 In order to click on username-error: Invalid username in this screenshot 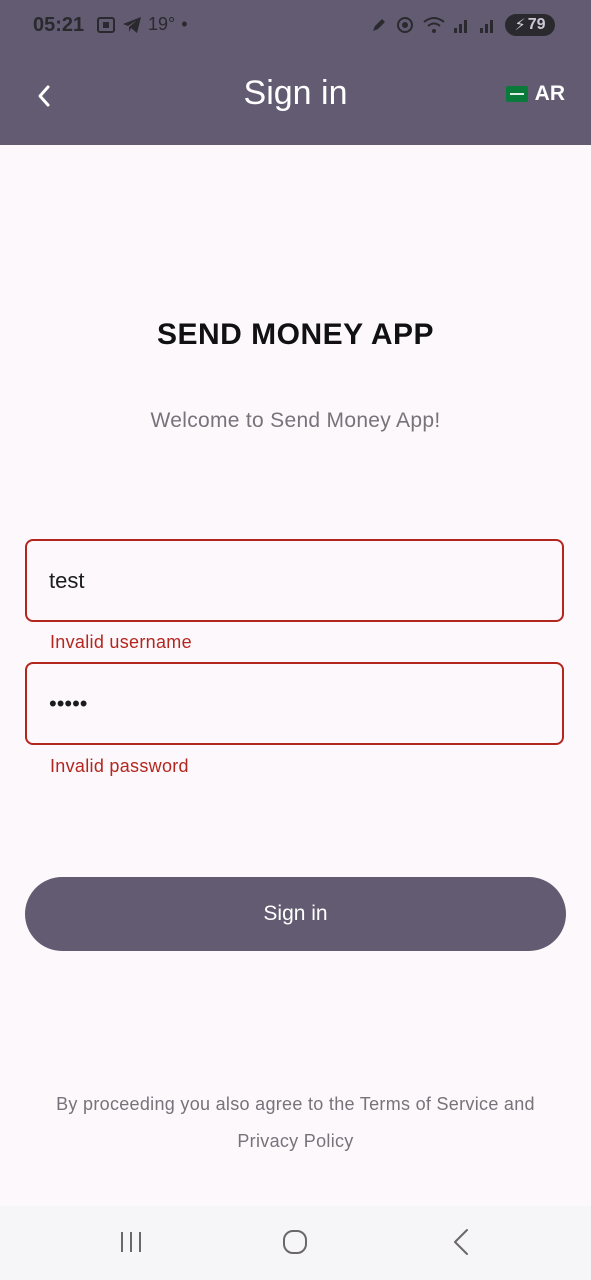, I will do `click(121, 642)`.